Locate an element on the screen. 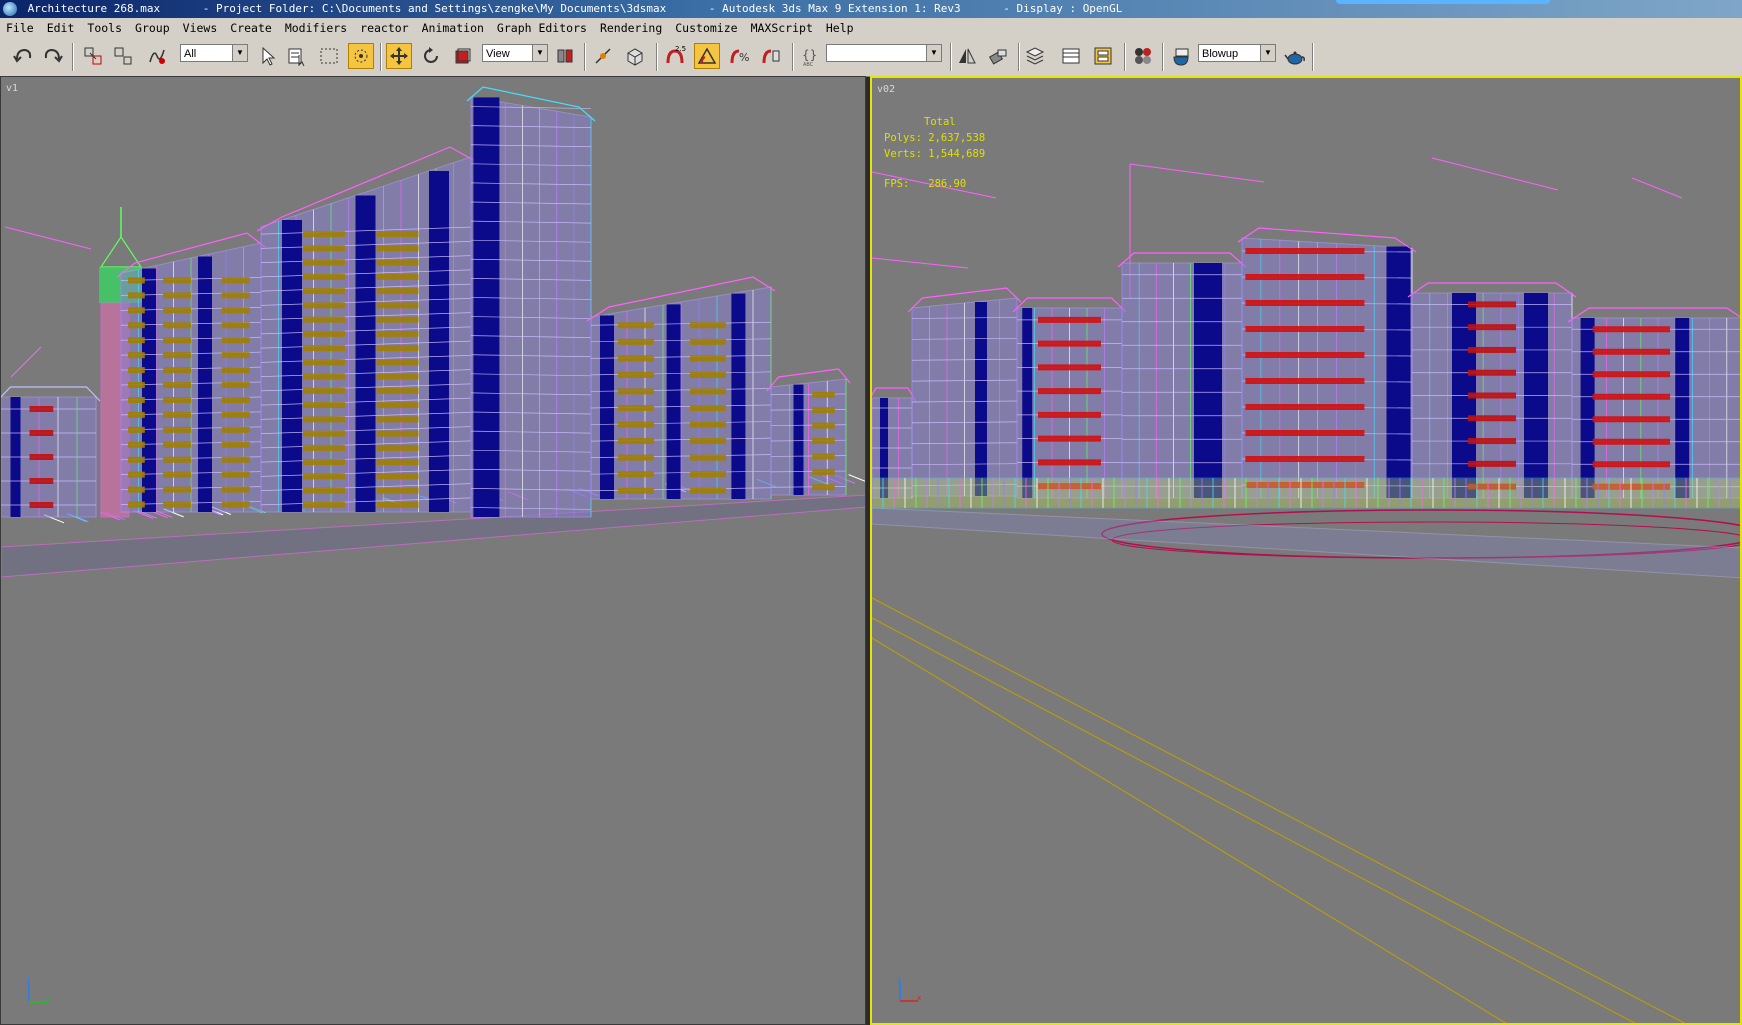 The width and height of the screenshot is (1742, 1025). select-and-link-icon is located at coordinates (93, 56).